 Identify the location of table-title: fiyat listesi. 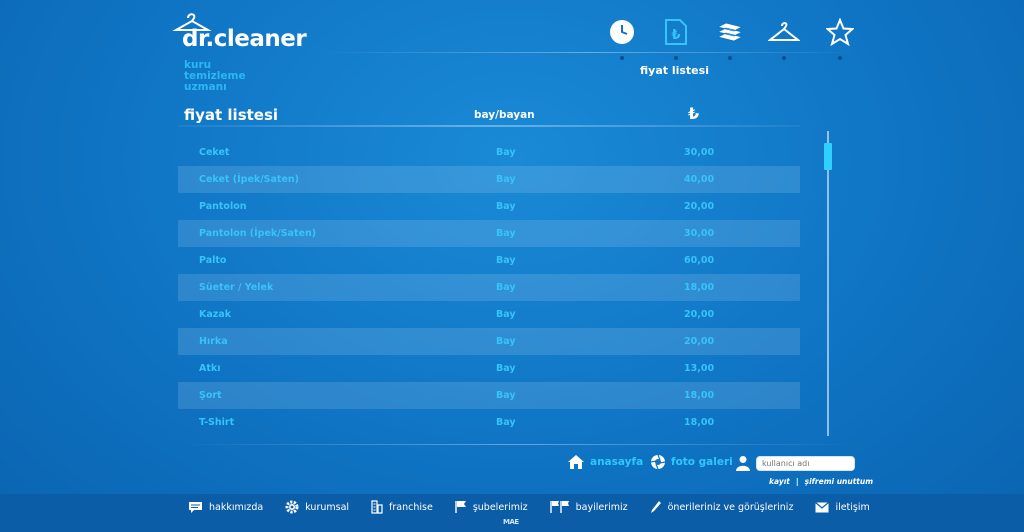
(231, 115).